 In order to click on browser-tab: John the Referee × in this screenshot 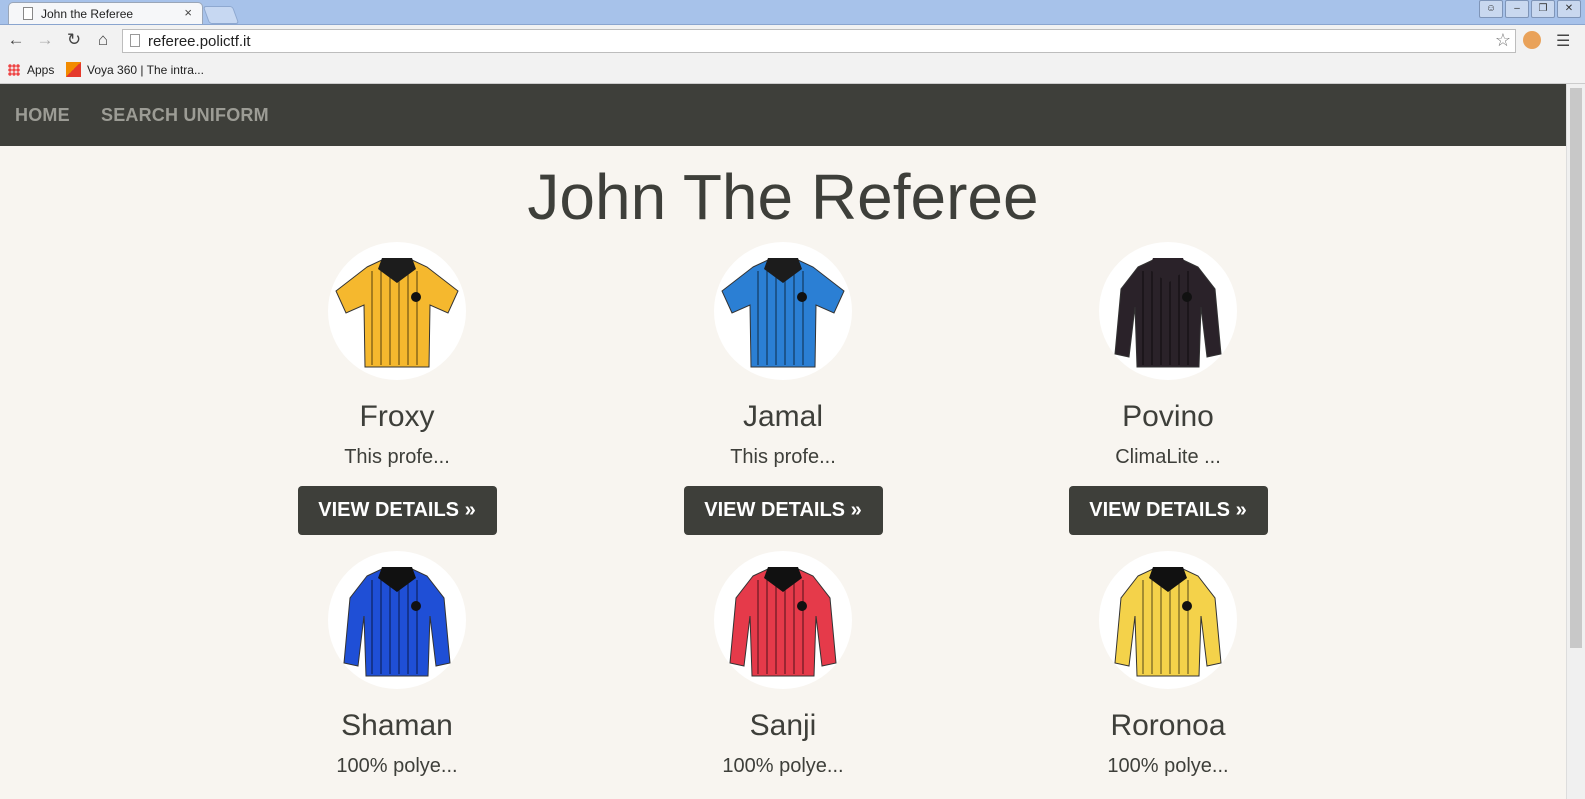, I will do `click(105, 13)`.